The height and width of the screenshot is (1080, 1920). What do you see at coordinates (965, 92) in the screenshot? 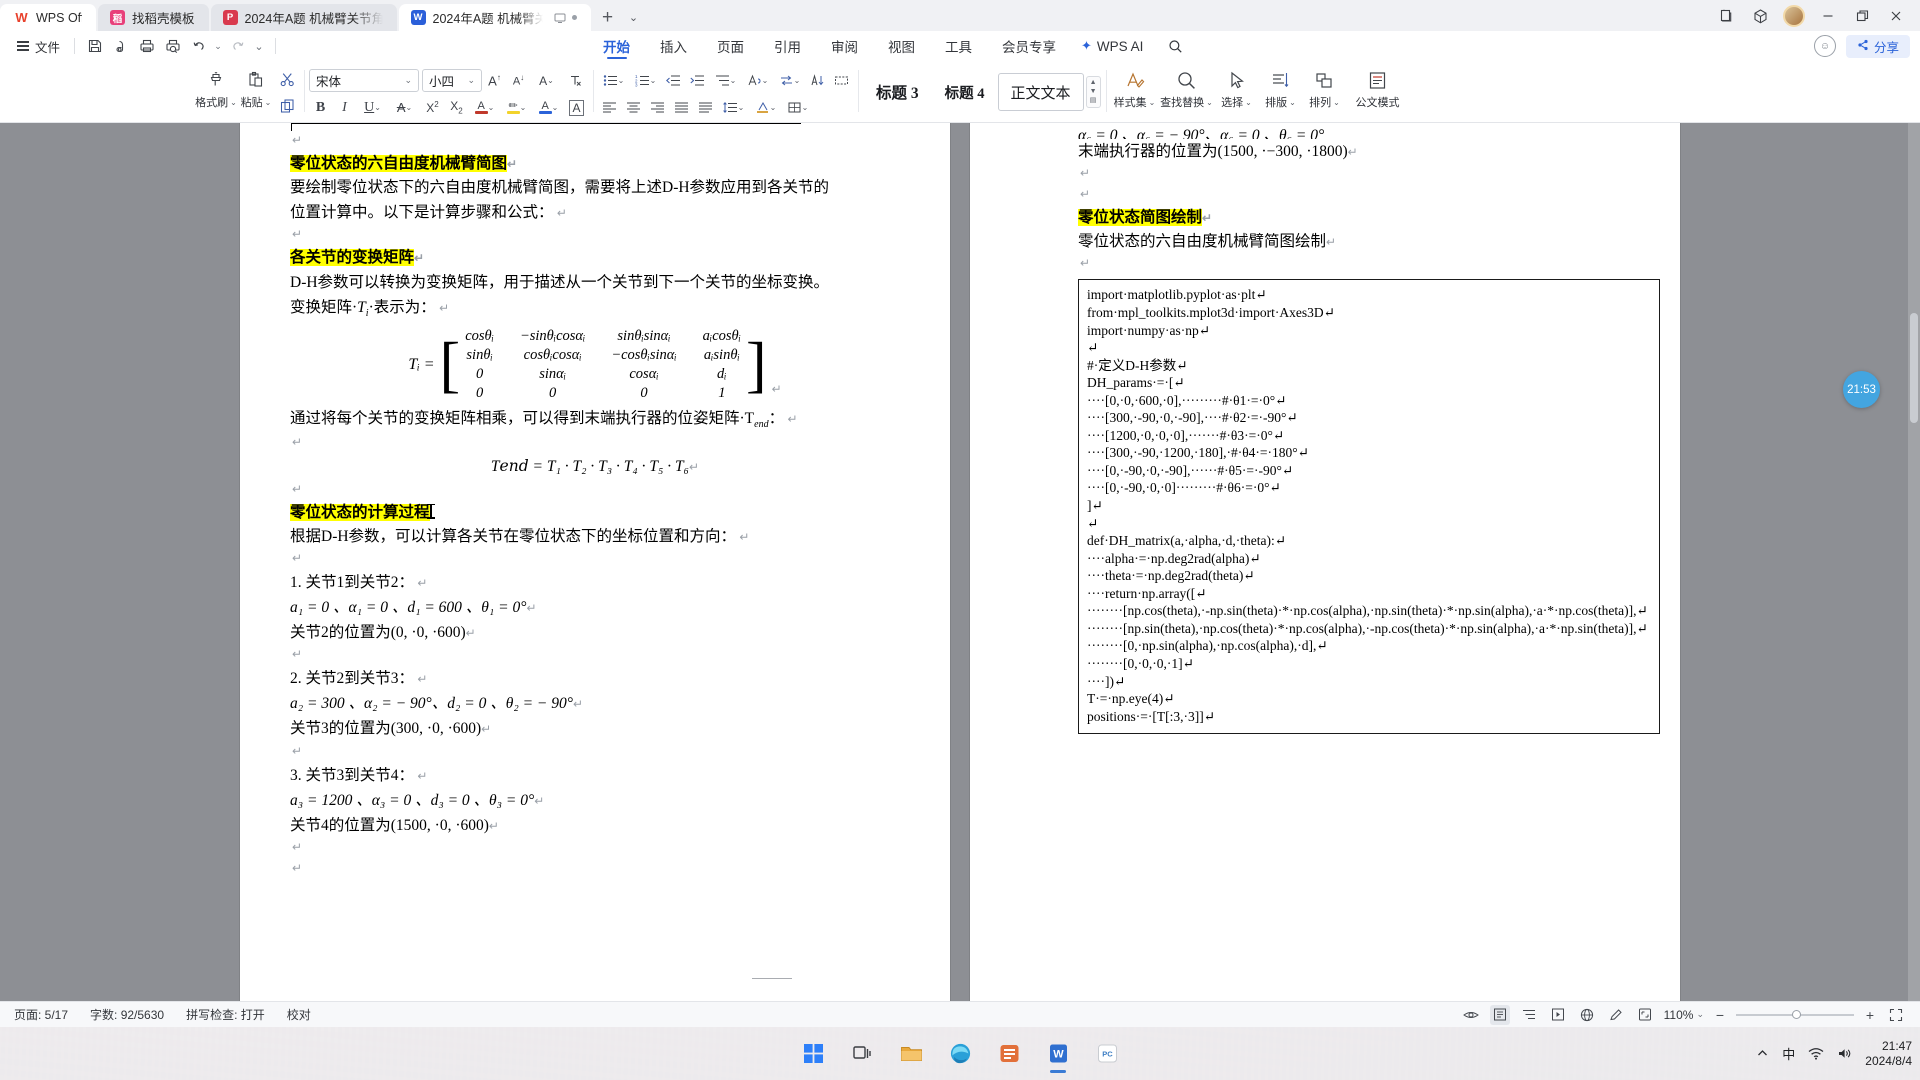
I see `style-heading-4: 标题 4` at bounding box center [965, 92].